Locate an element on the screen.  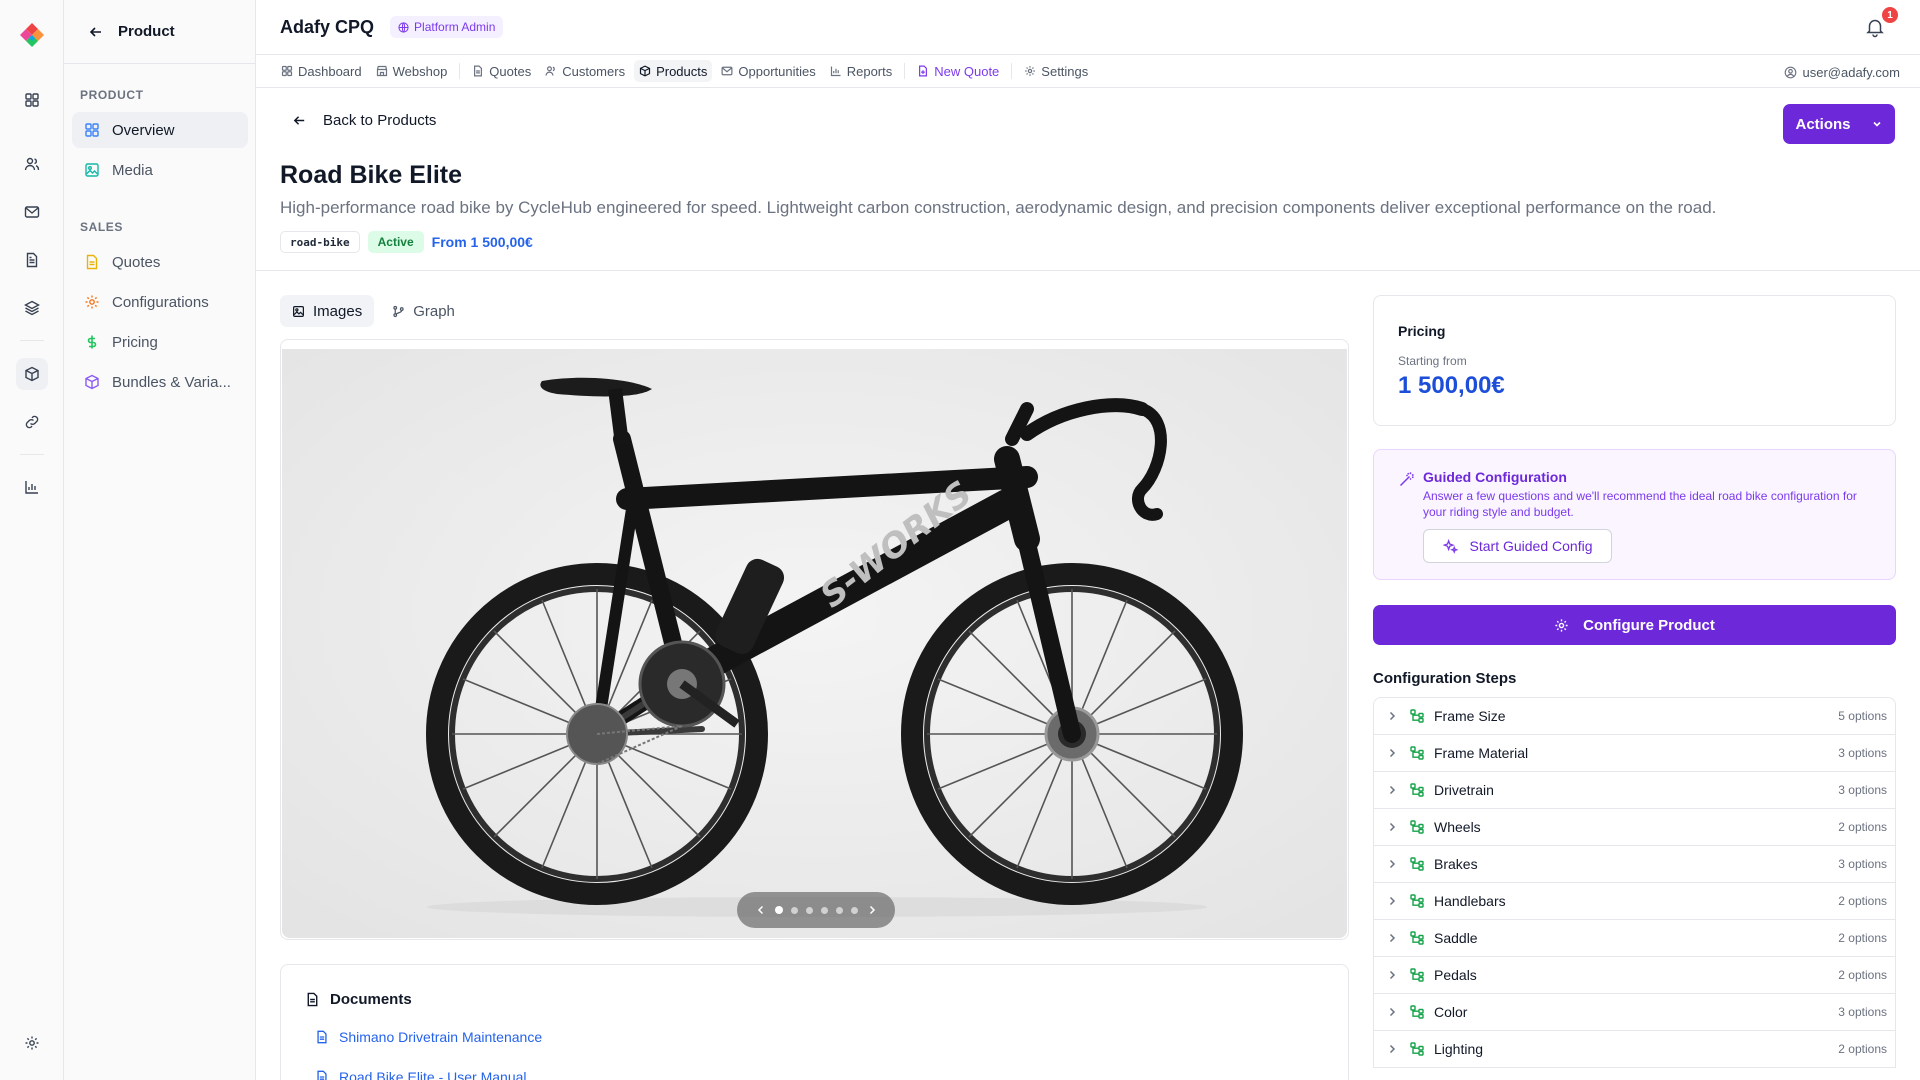
back-label: Back to Products is located at coordinates (380, 120).